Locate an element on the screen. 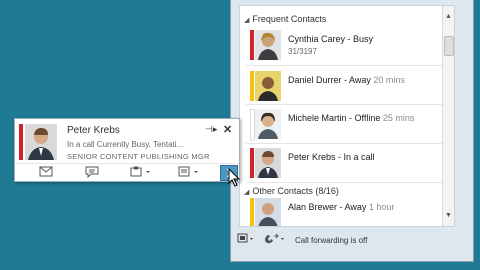 The width and height of the screenshot is (480, 270). away-time: 25 mins is located at coordinates (397, 118).